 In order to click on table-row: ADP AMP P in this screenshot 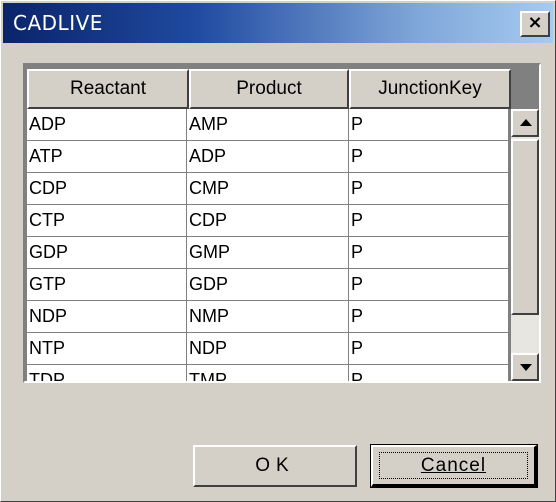, I will do `click(268, 125)`.